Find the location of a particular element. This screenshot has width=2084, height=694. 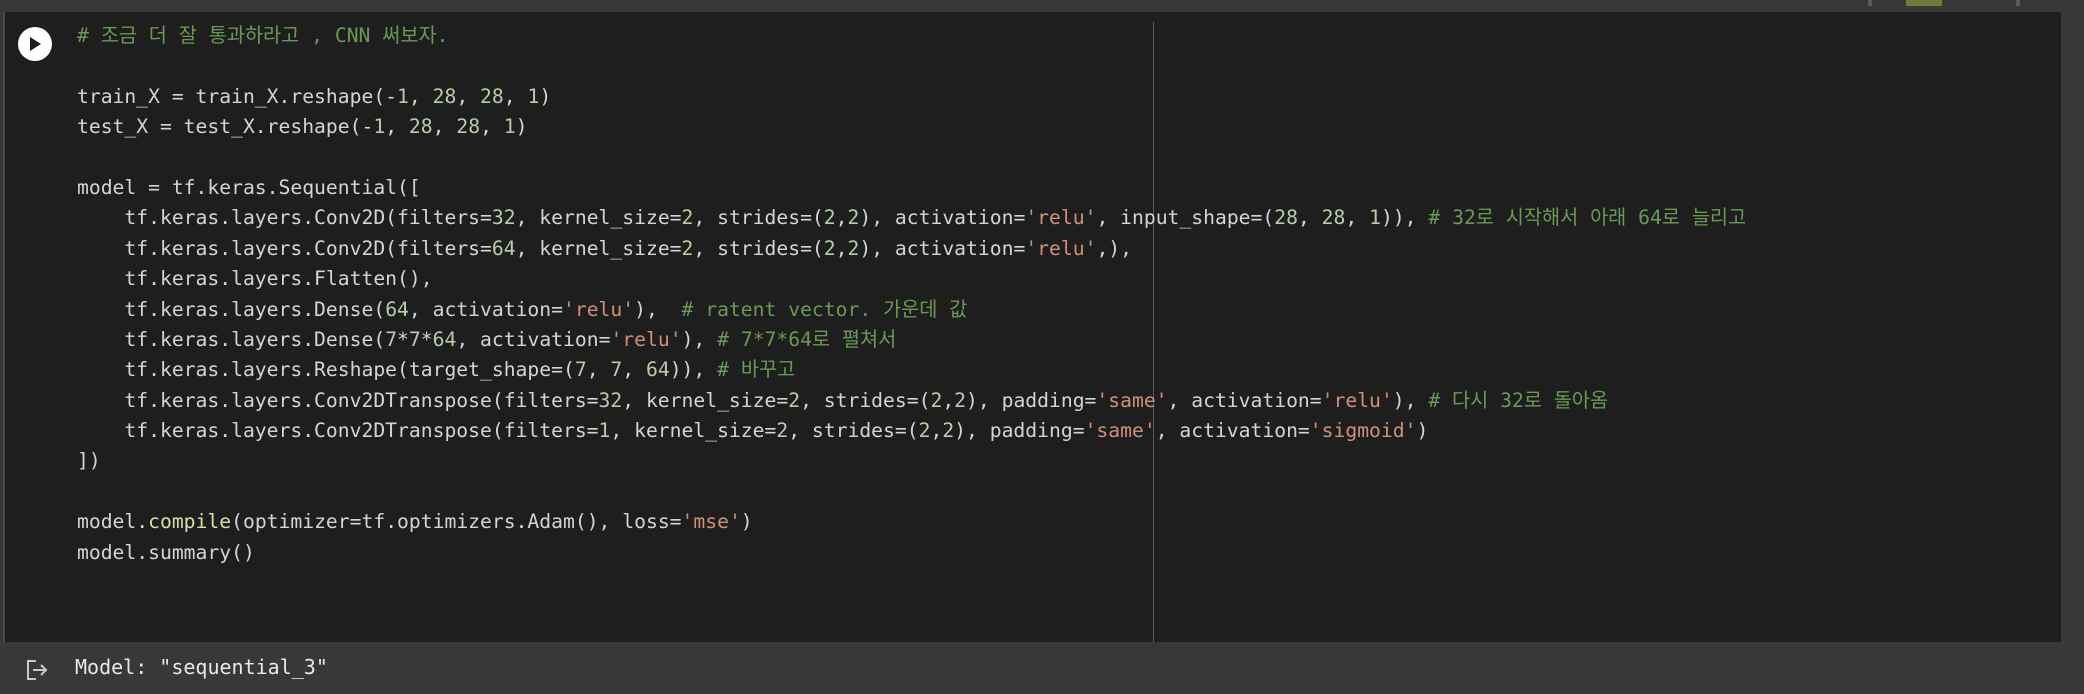

output-redirect-icon is located at coordinates (37, 670).